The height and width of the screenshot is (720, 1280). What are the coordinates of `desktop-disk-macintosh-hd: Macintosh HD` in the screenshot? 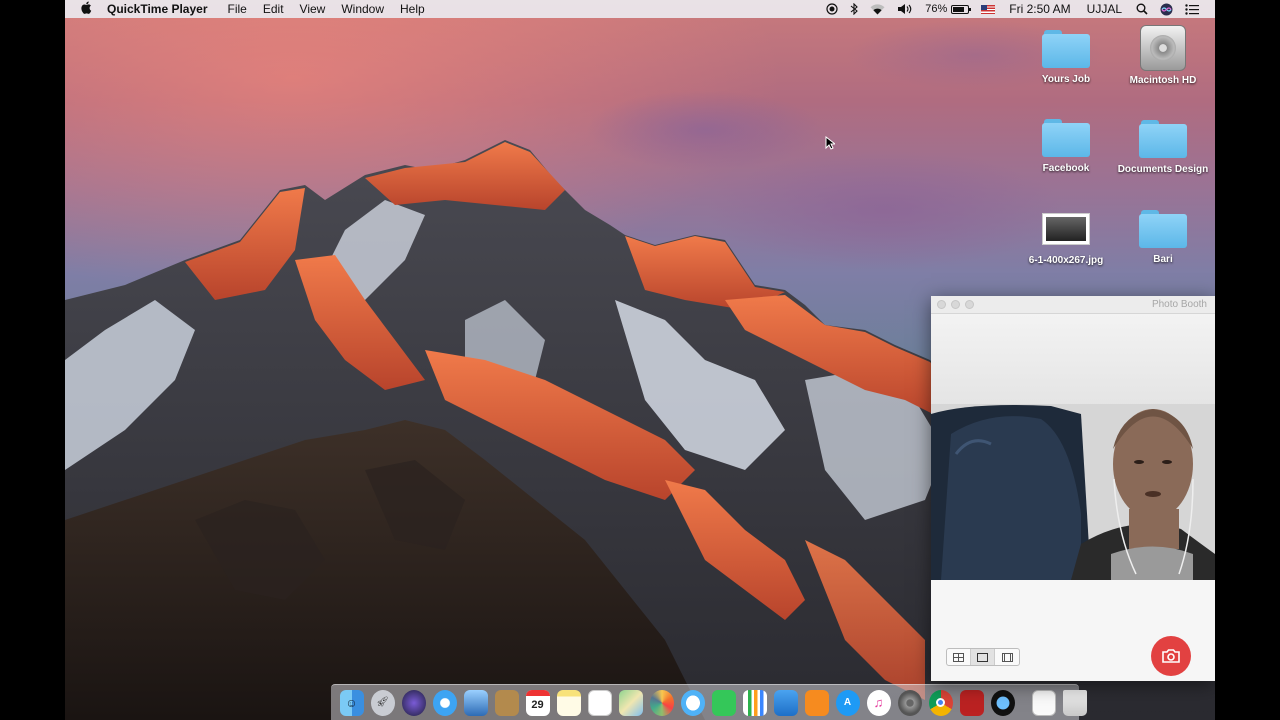 It's located at (1163, 55).